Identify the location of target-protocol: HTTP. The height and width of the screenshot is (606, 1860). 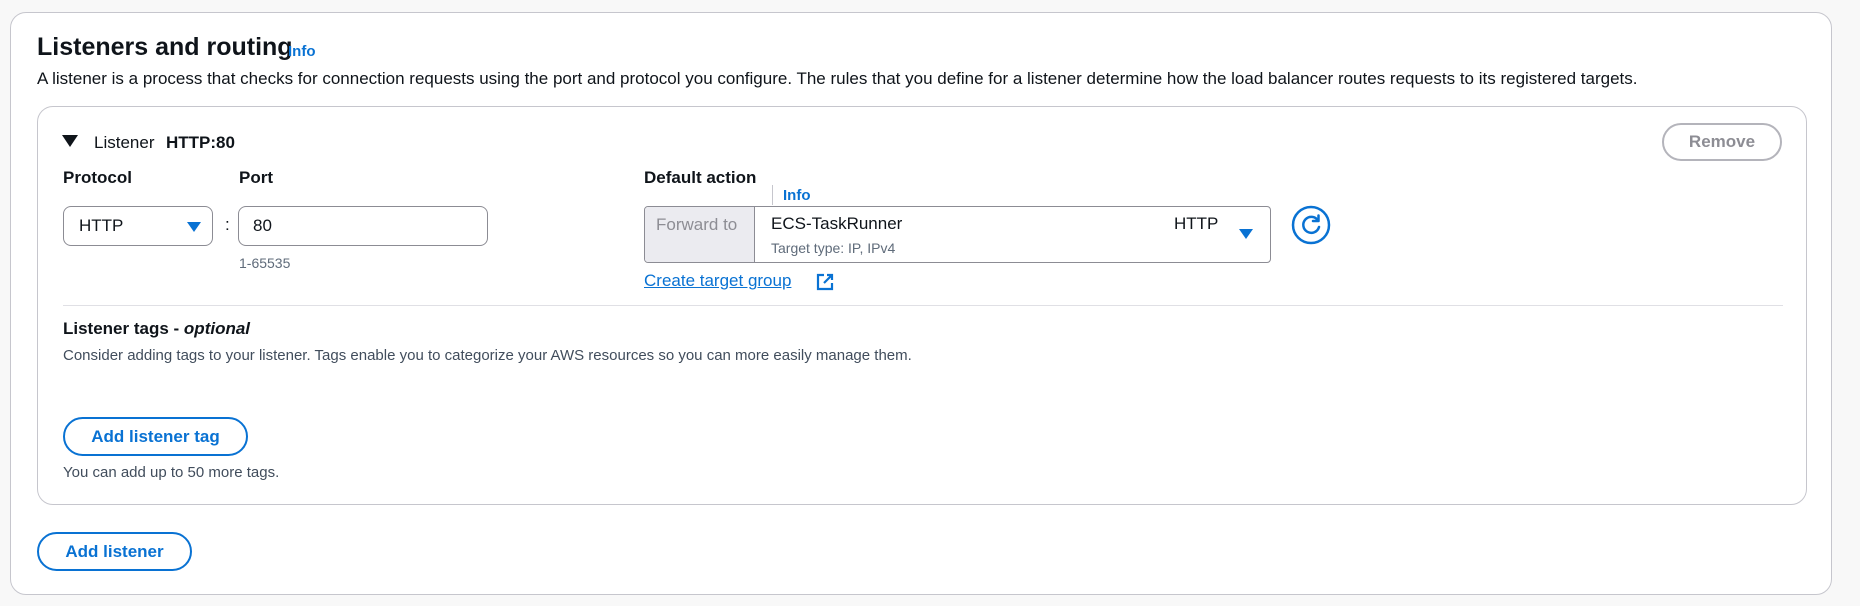
(1196, 223).